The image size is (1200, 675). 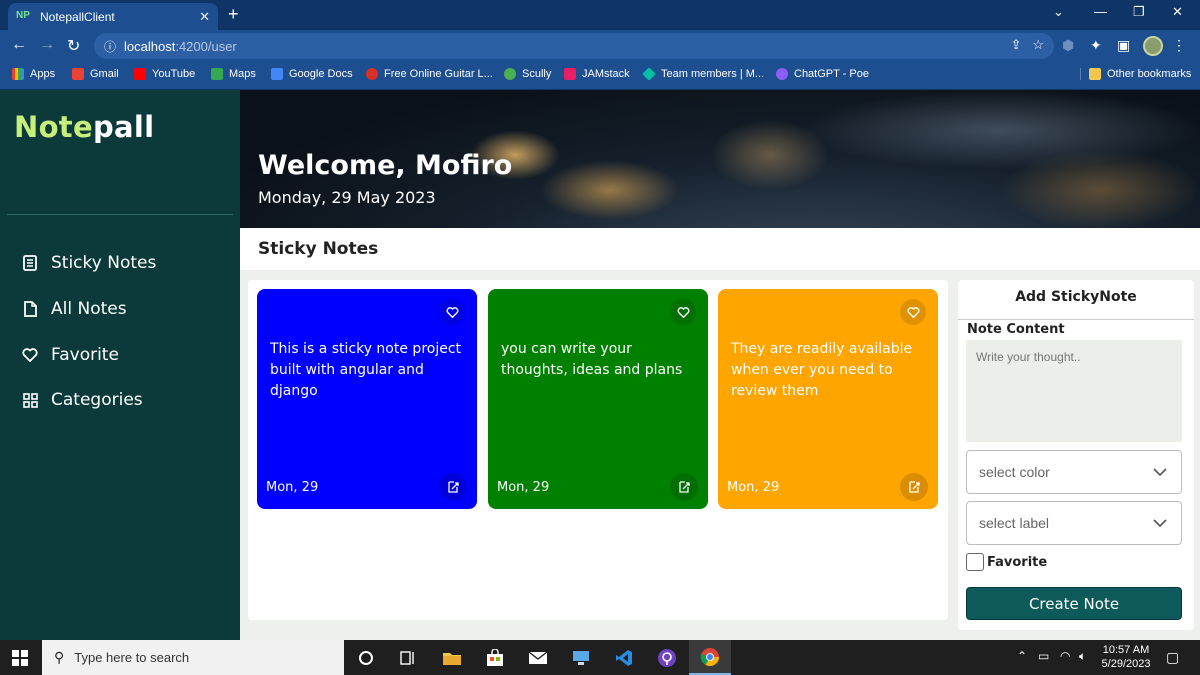 I want to click on page-title: Sticky Notes, so click(x=318, y=249).